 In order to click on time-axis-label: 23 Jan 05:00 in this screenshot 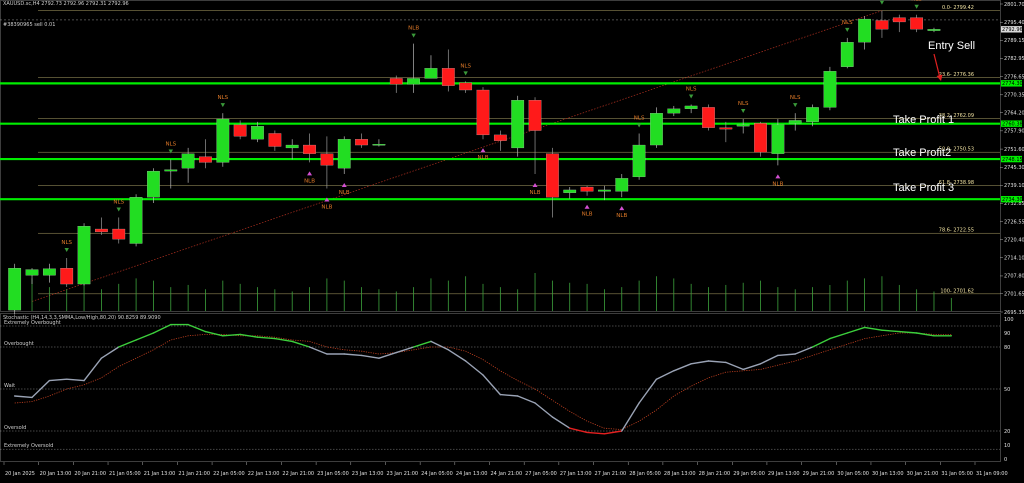, I will do `click(333, 474)`.